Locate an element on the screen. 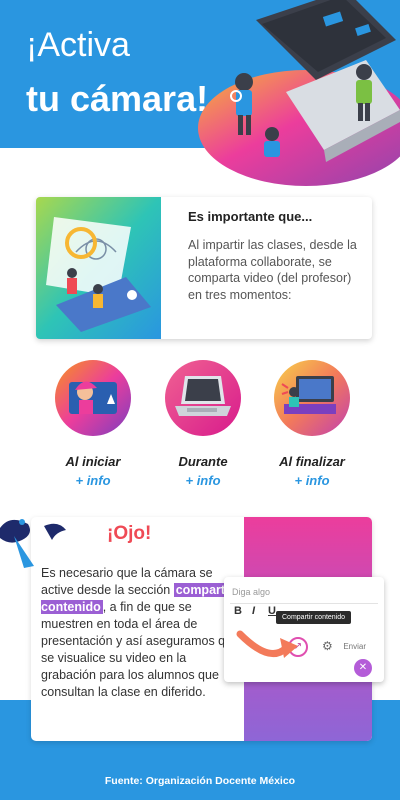 This screenshot has width=400, height=800. title-line-2: tu cámara! is located at coordinates (117, 98).